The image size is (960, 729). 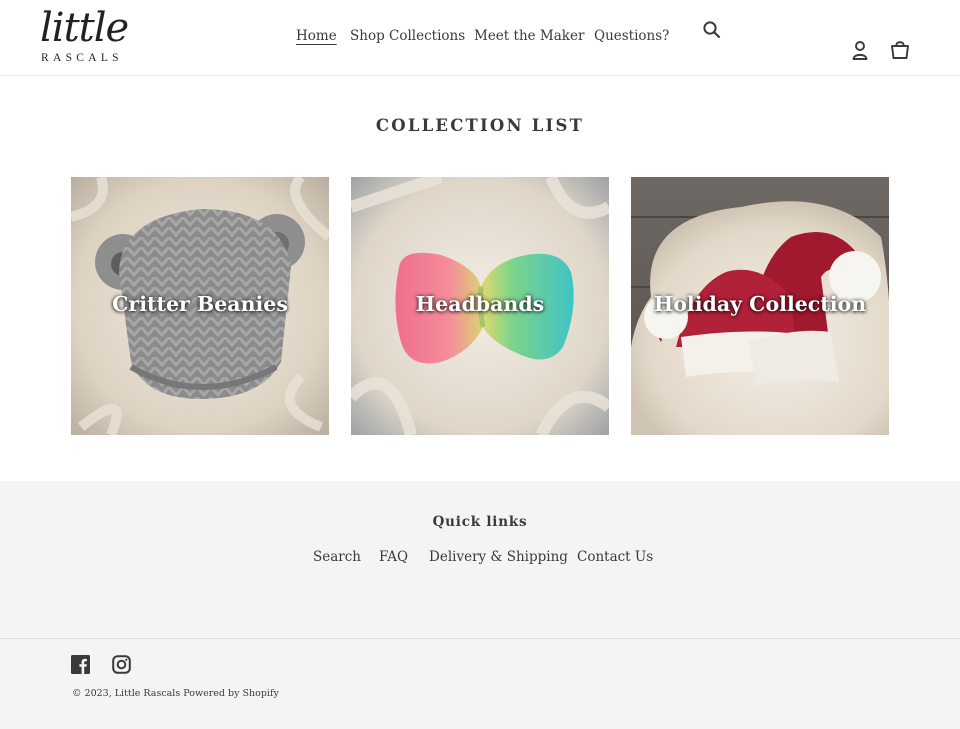 What do you see at coordinates (82, 58) in the screenshot?
I see `logo-sub-text: RASCALS` at bounding box center [82, 58].